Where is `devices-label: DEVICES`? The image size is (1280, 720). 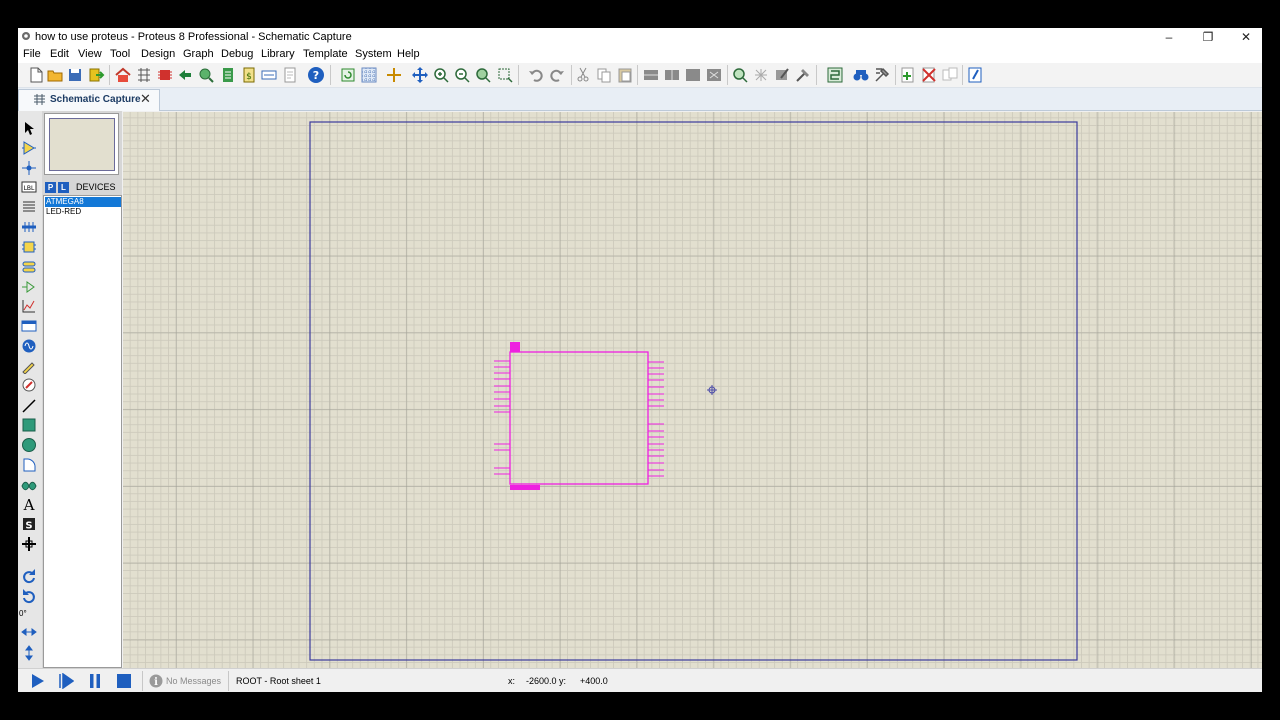 devices-label: DEVICES is located at coordinates (96, 187).